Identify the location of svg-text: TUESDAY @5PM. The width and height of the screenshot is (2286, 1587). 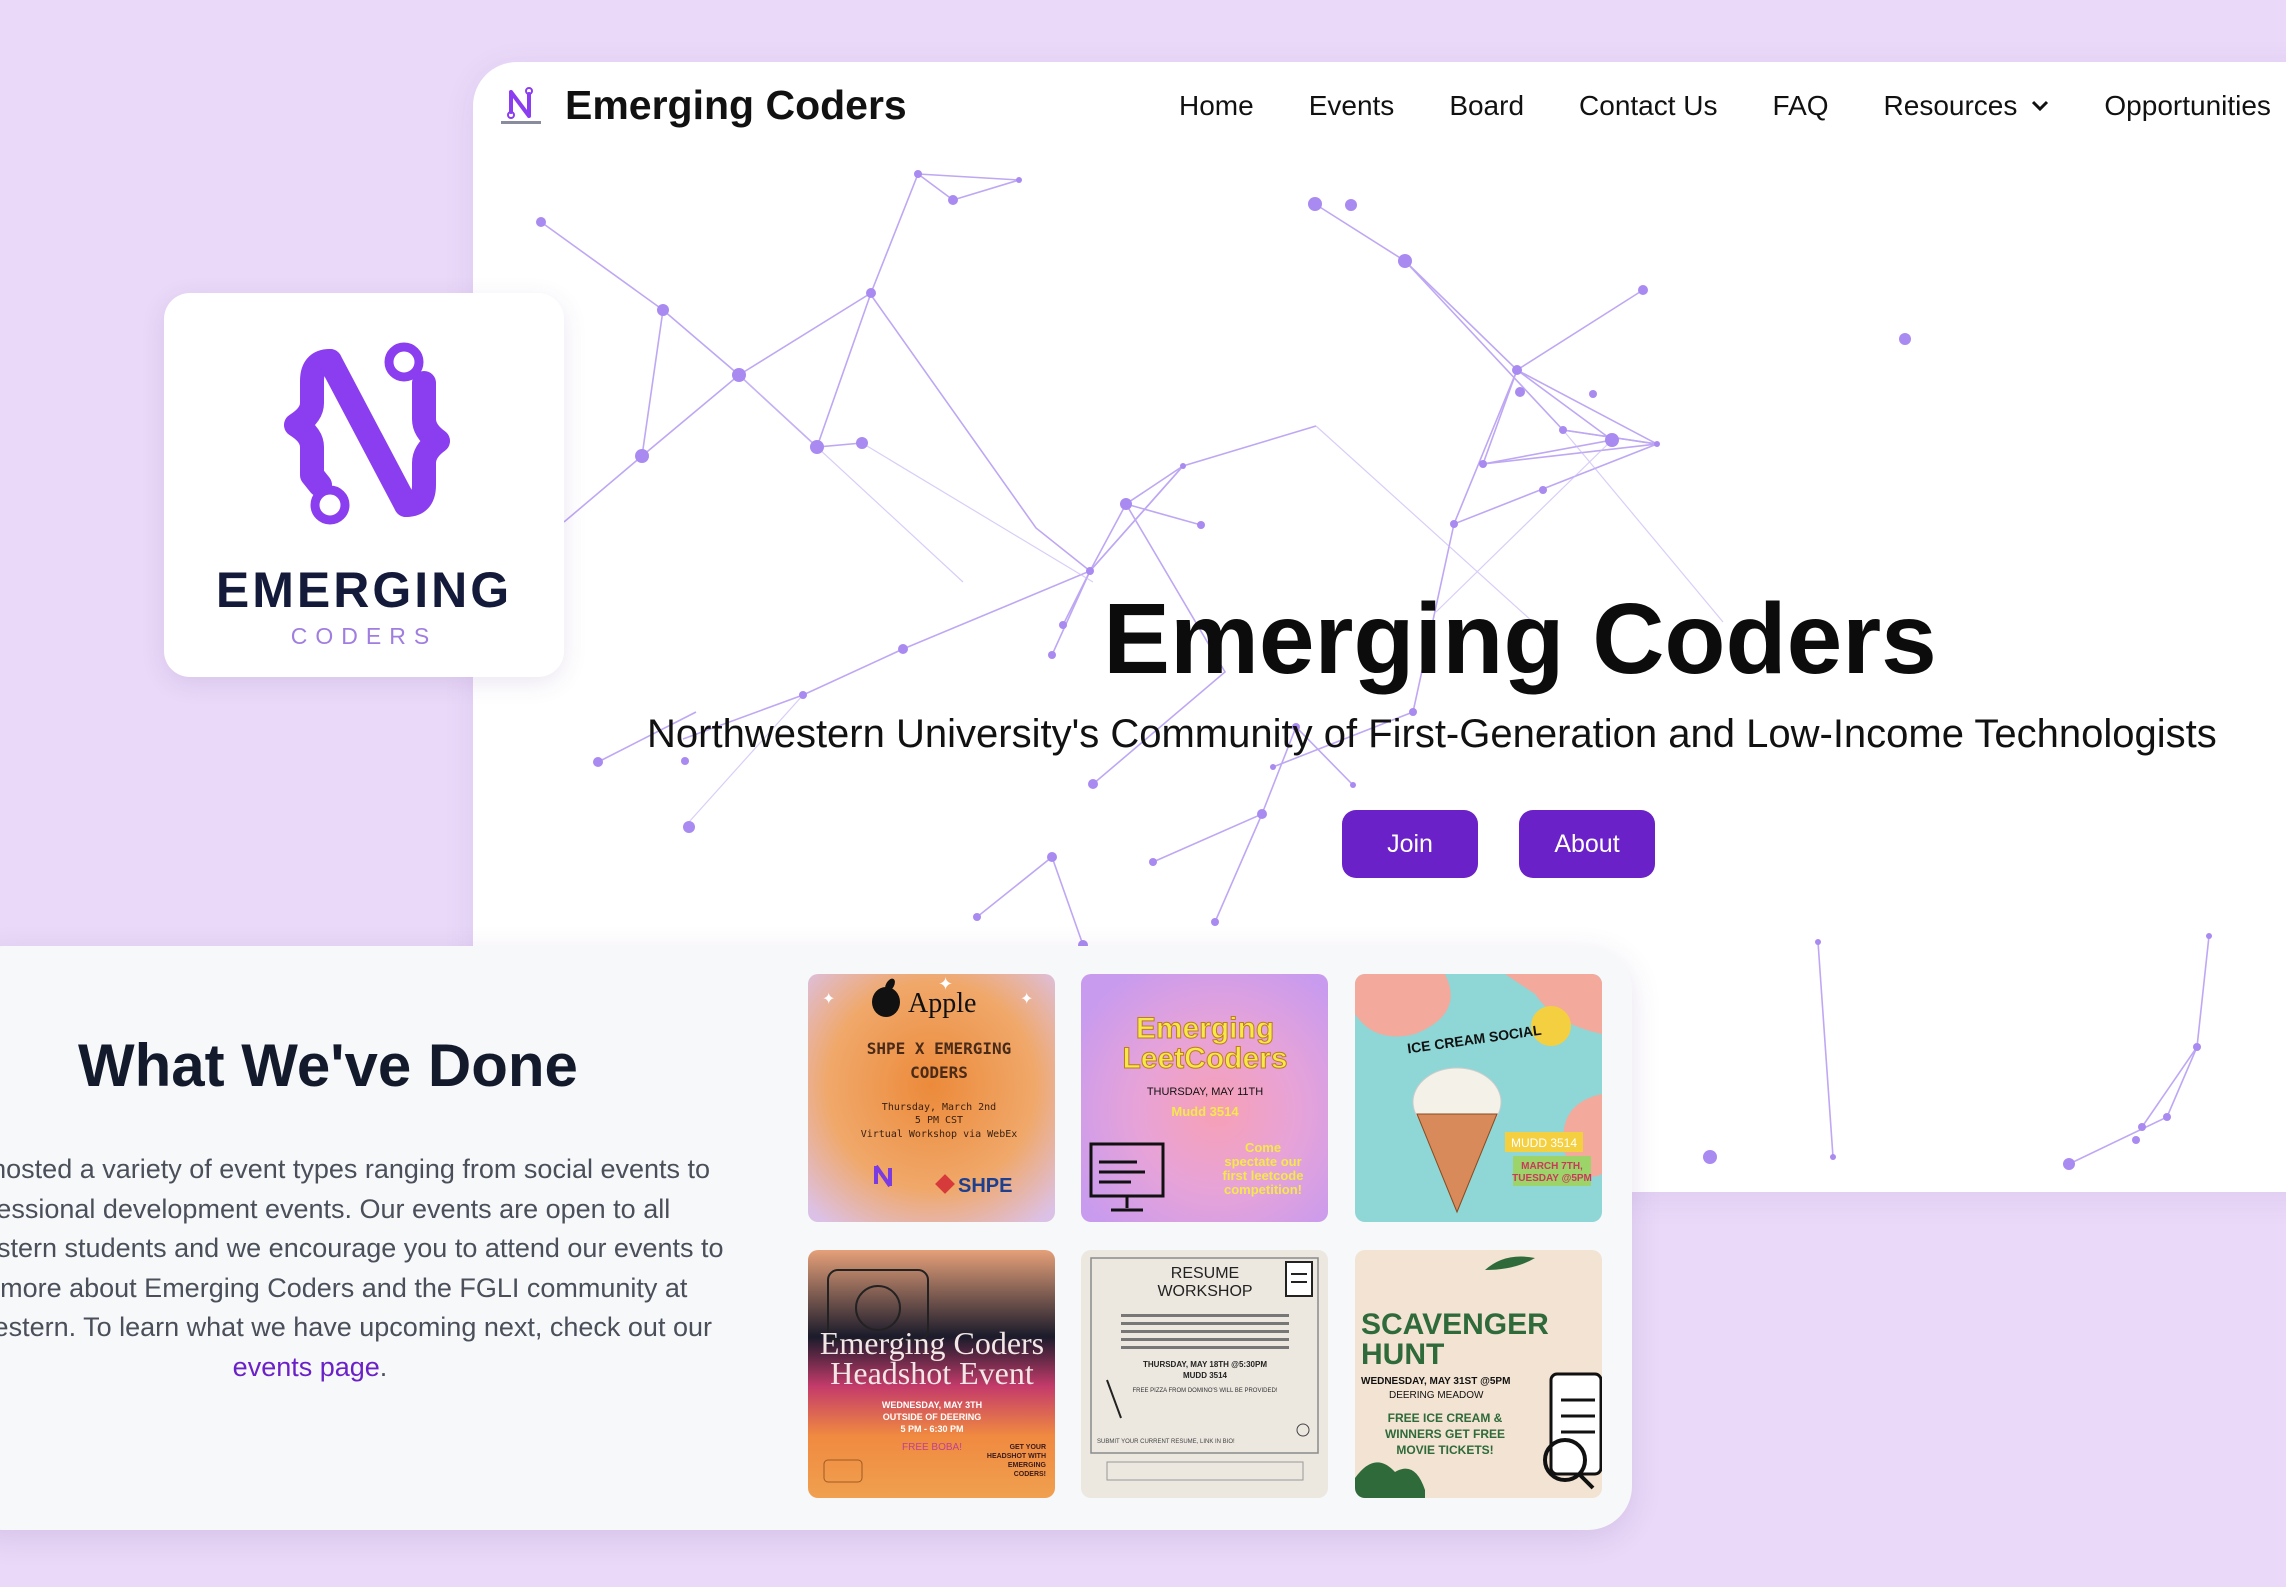
(1552, 1178).